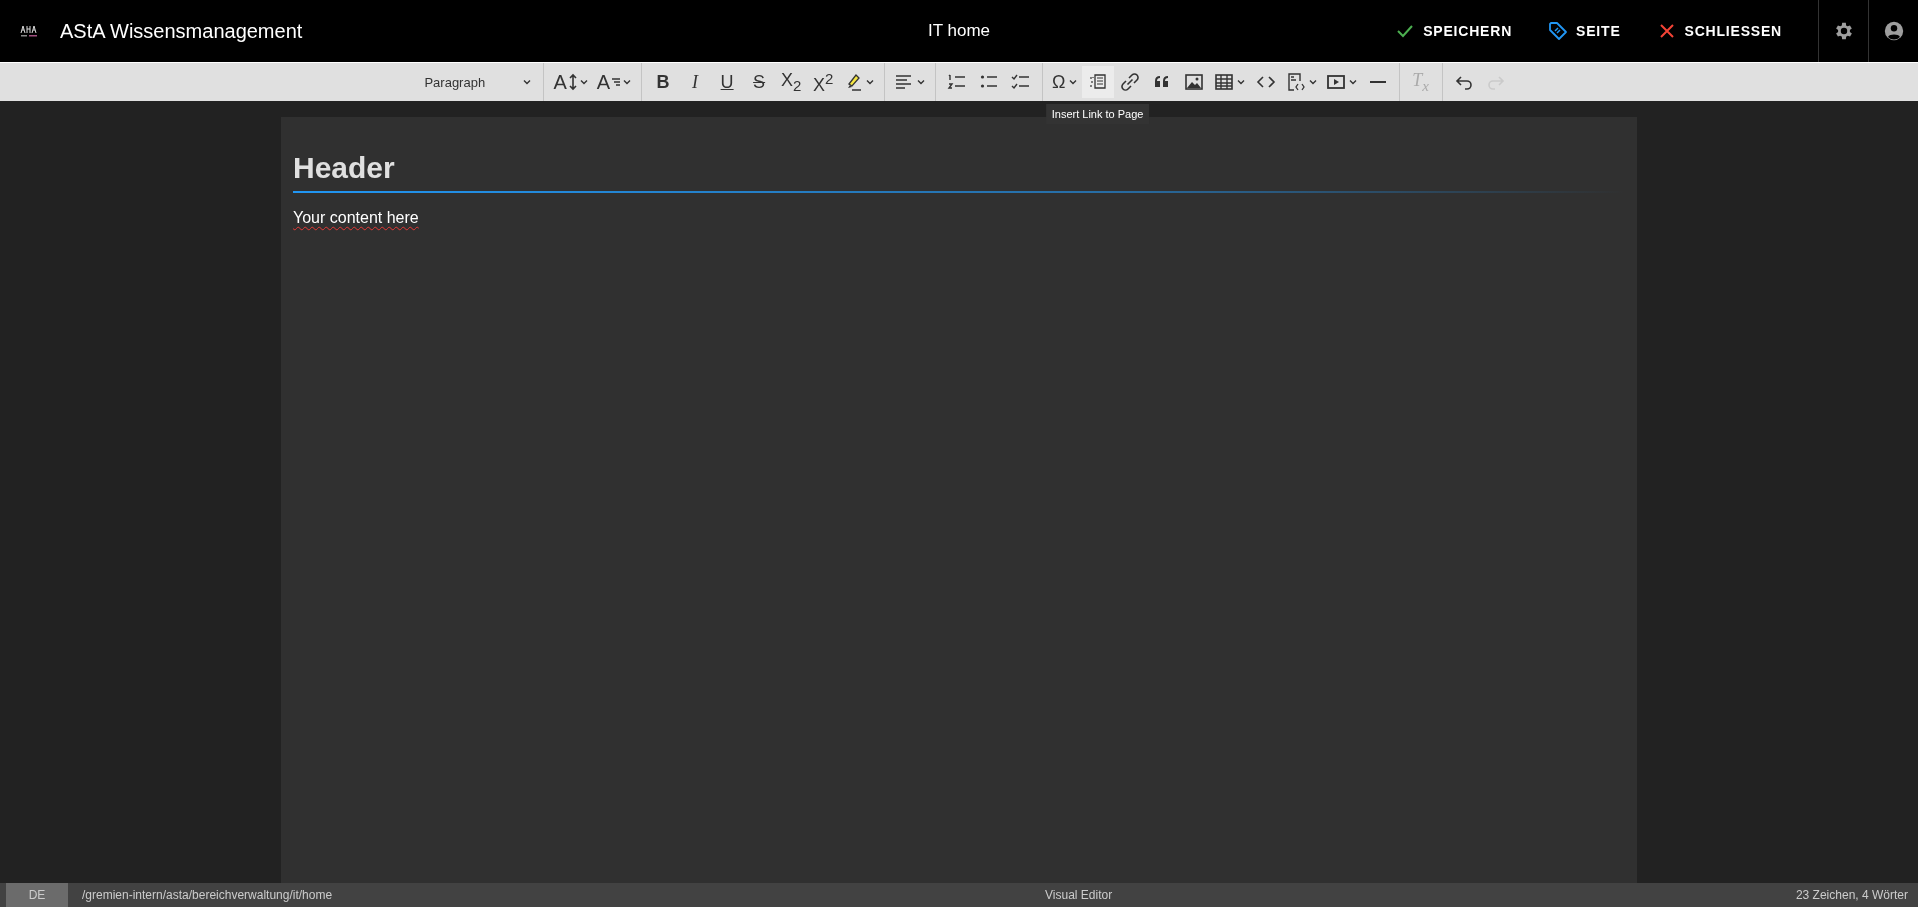 The height and width of the screenshot is (907, 1918). Describe the element at coordinates (1377, 82) in the screenshot. I see `horizontal-line-icon` at that location.